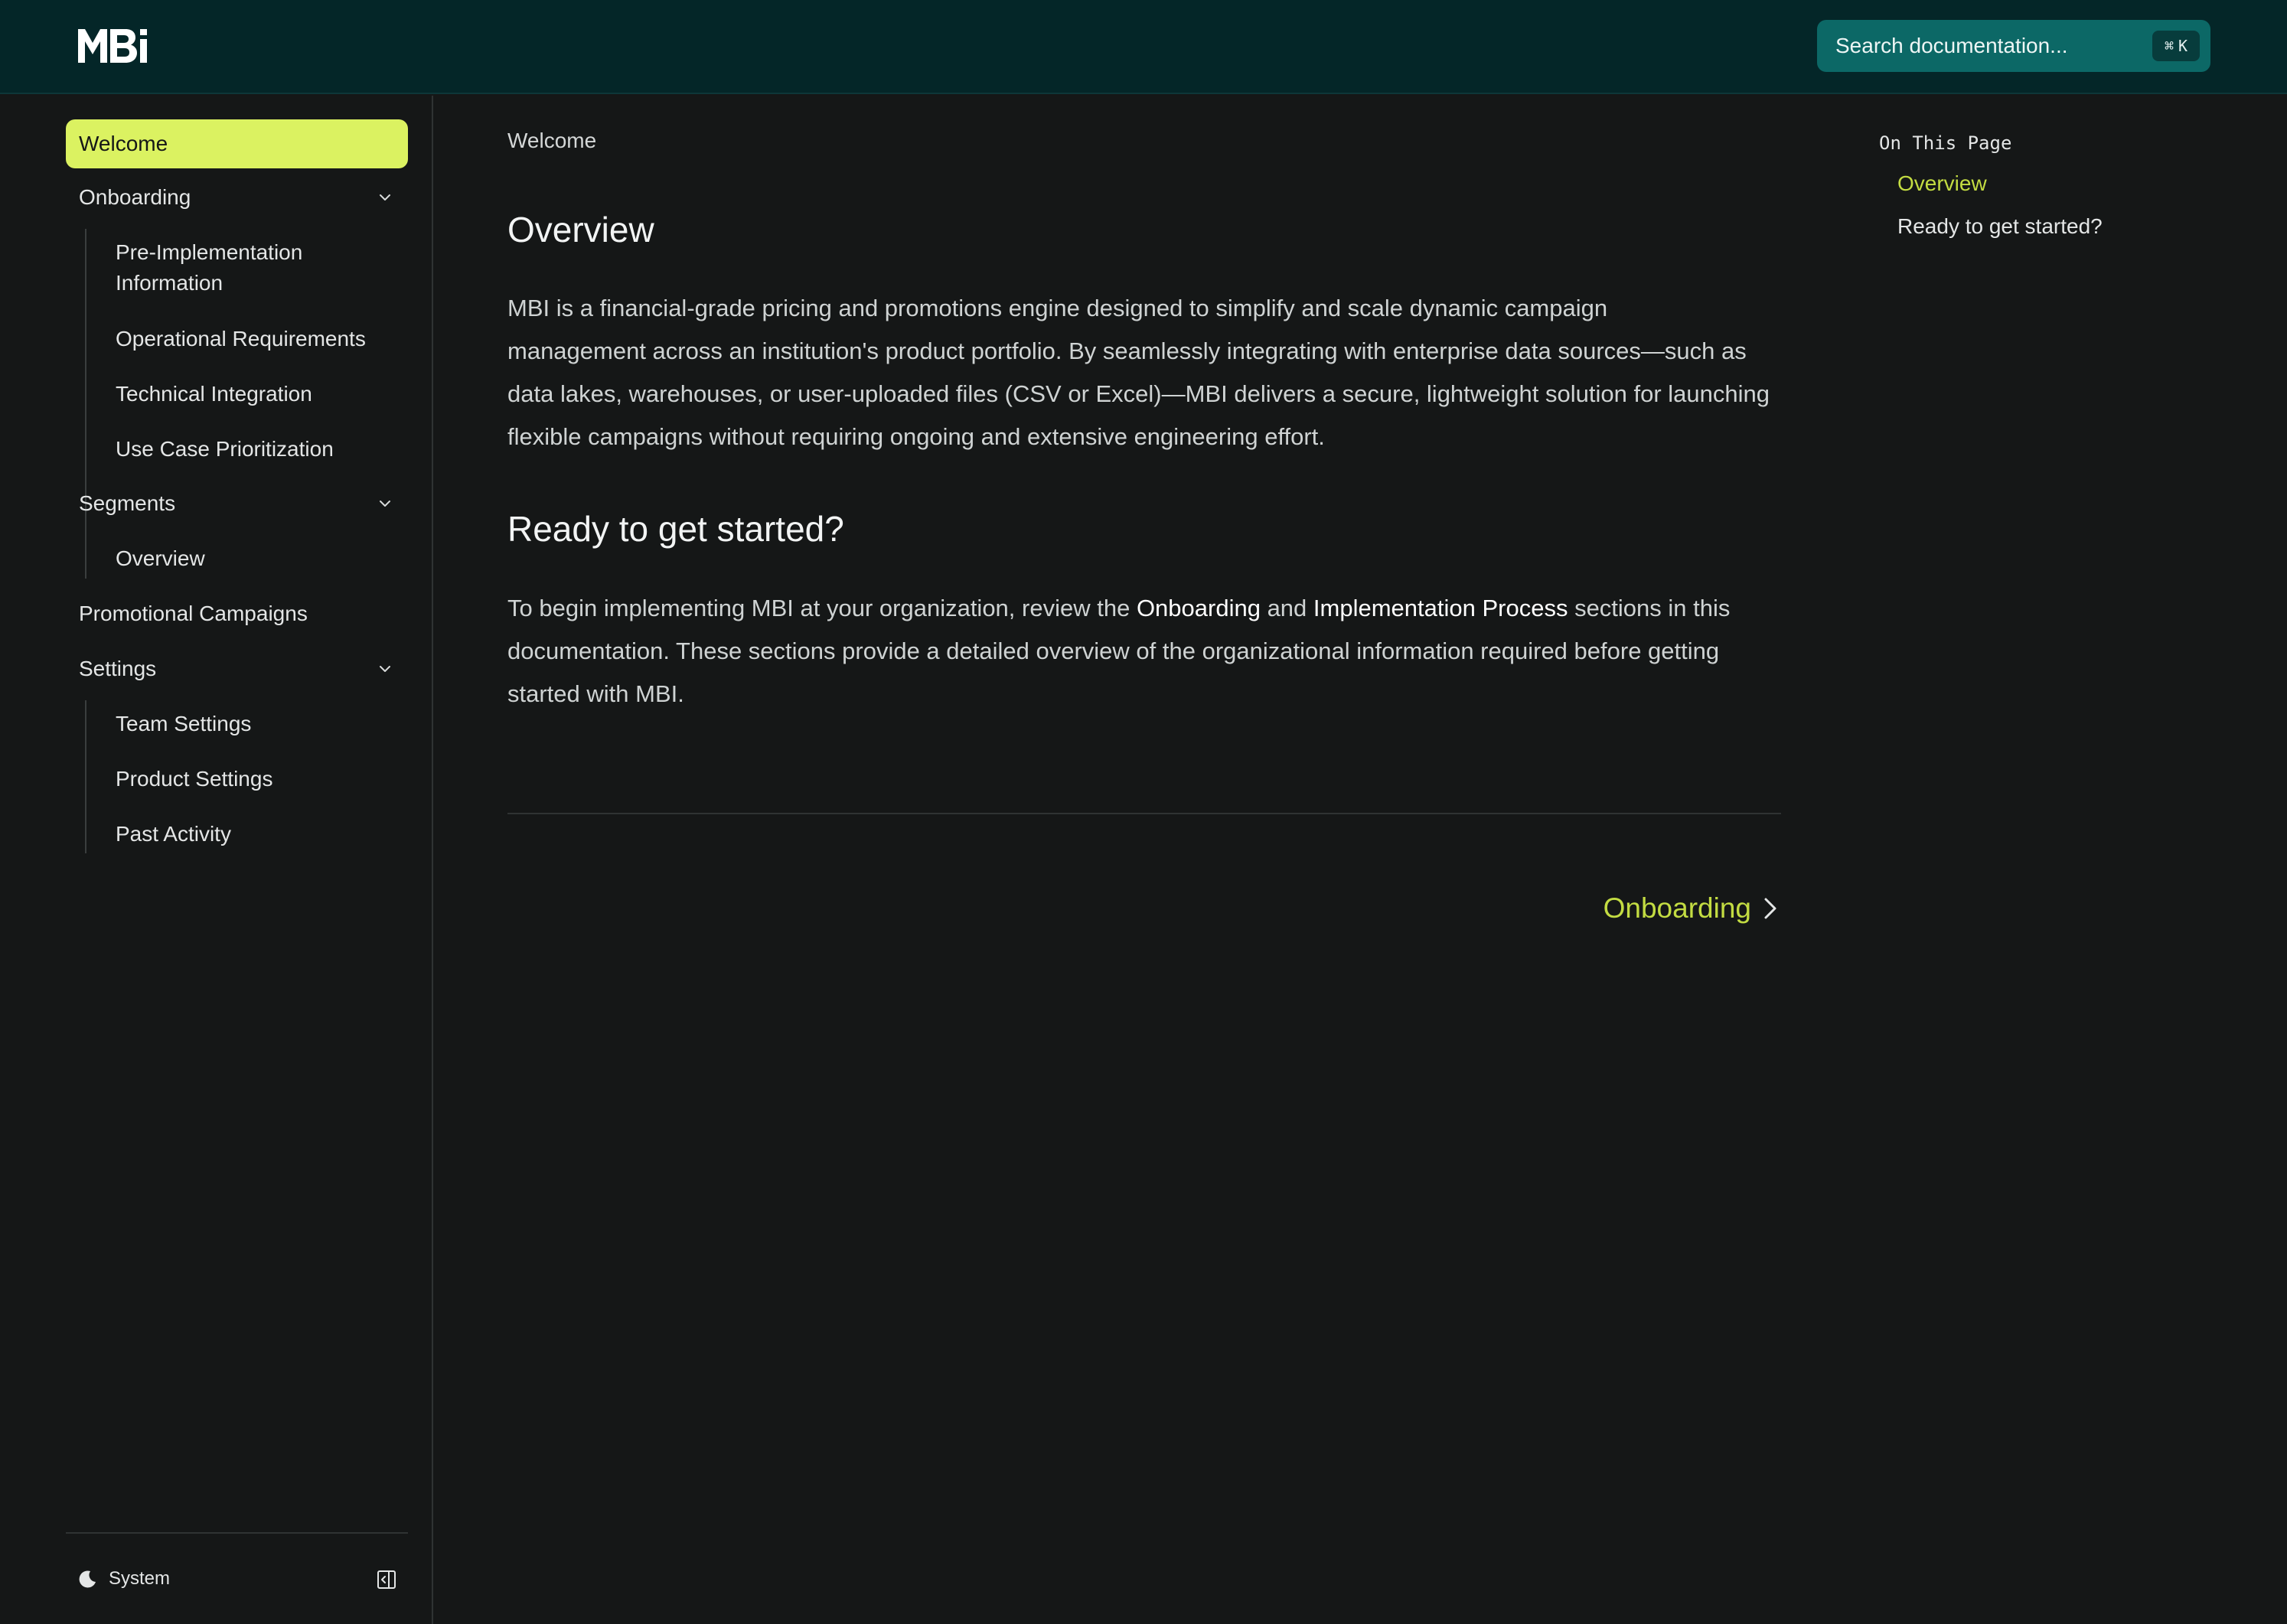  I want to click on sidebar-item-past-activity: Past Activity, so click(261, 835).